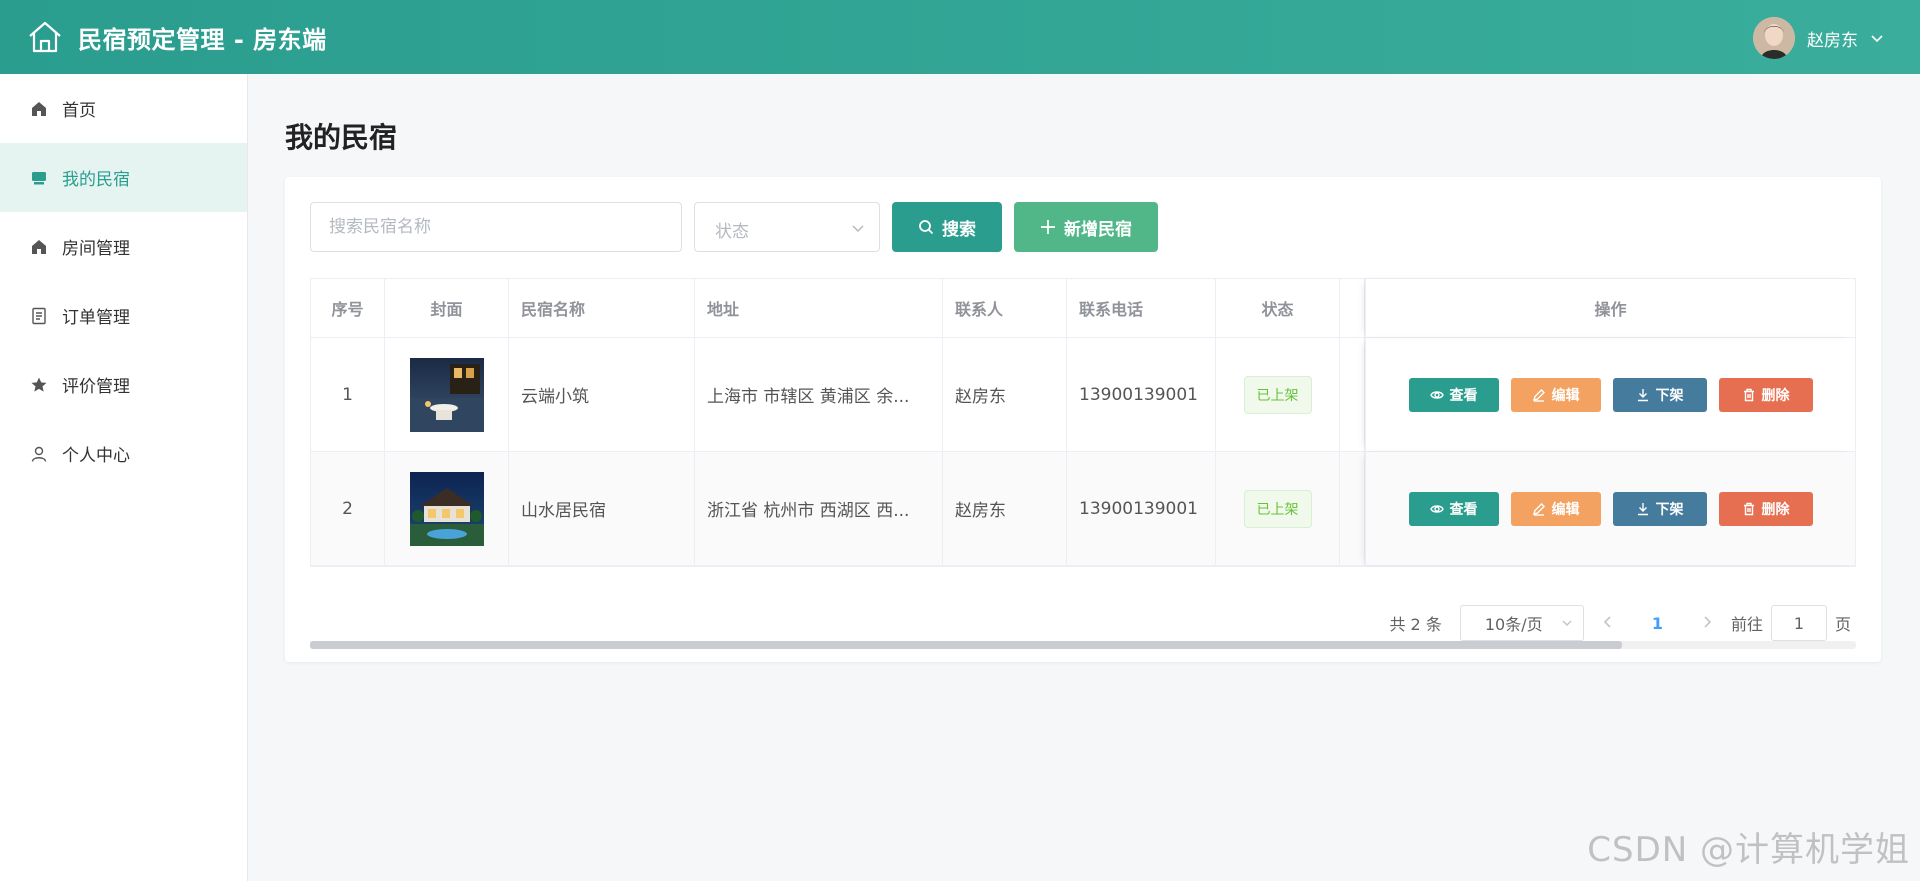 Image resolution: width=1920 pixels, height=881 pixels. What do you see at coordinates (348, 508) in the screenshot?
I see `row-index: 2` at bounding box center [348, 508].